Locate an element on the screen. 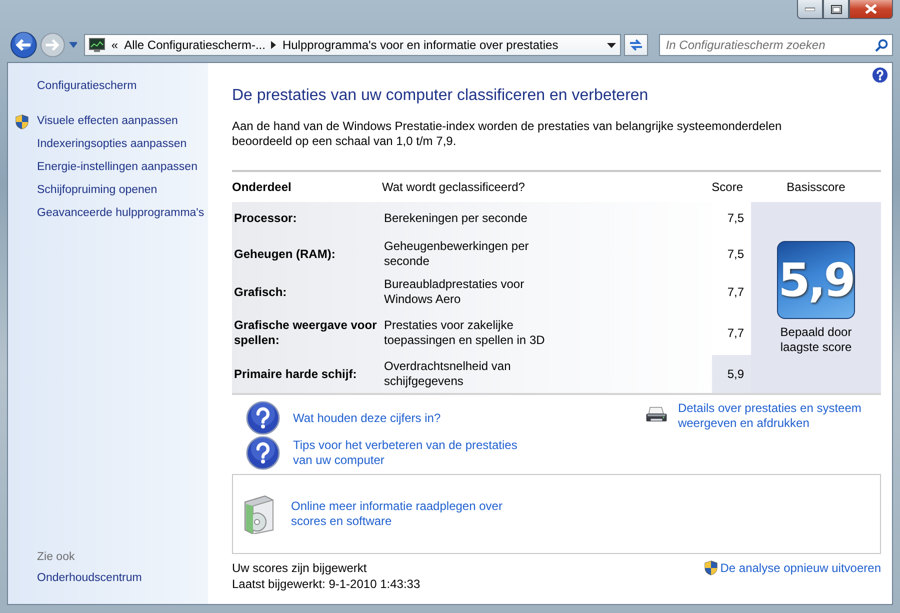 The height and width of the screenshot is (613, 900). component-name: Primaire harde schijf: is located at coordinates (295, 374).